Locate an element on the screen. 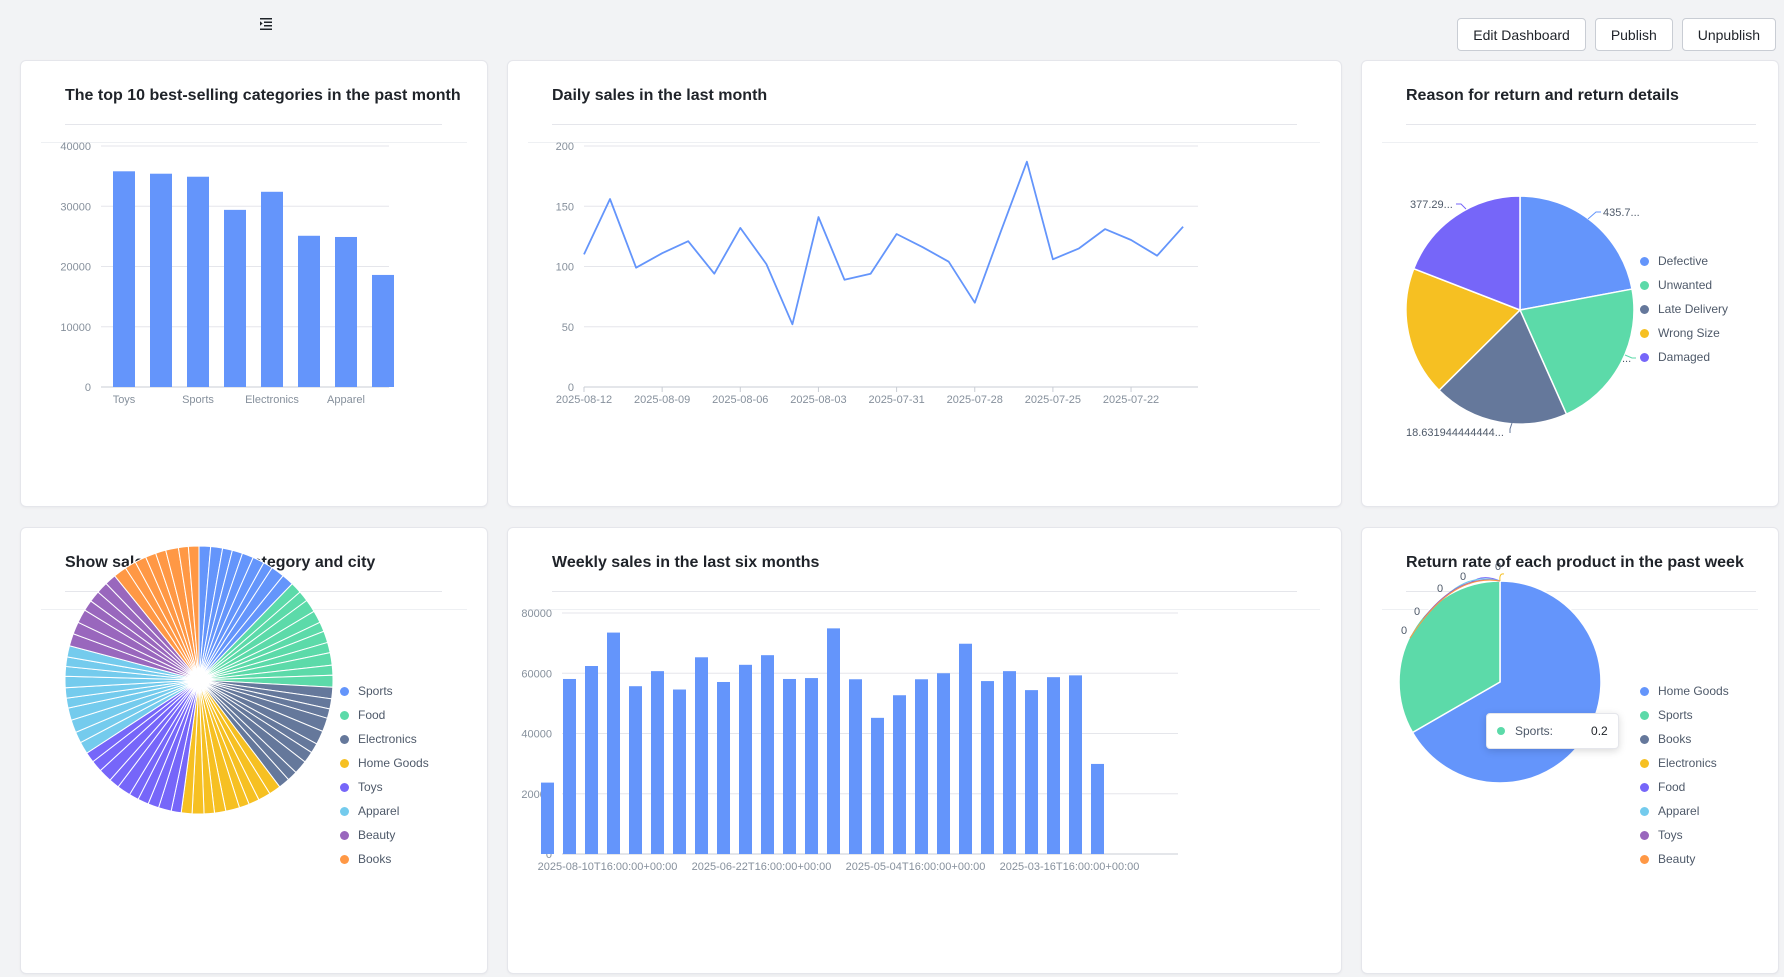 Image resolution: width=1784 pixels, height=977 pixels. x-tick-label: 2025-06-22T16:00:00+00:00 is located at coordinates (762, 867).